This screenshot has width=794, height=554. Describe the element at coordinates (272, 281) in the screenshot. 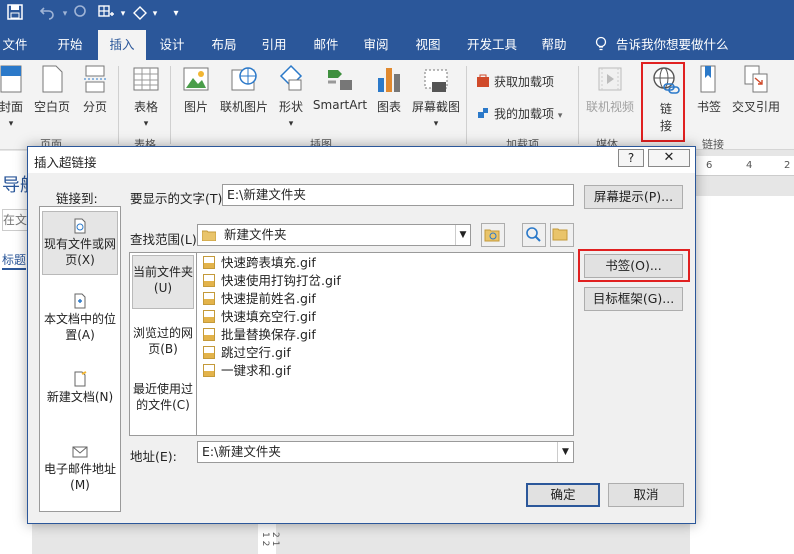

I see `file-item: 快速使用打钩打岔.gif` at that location.